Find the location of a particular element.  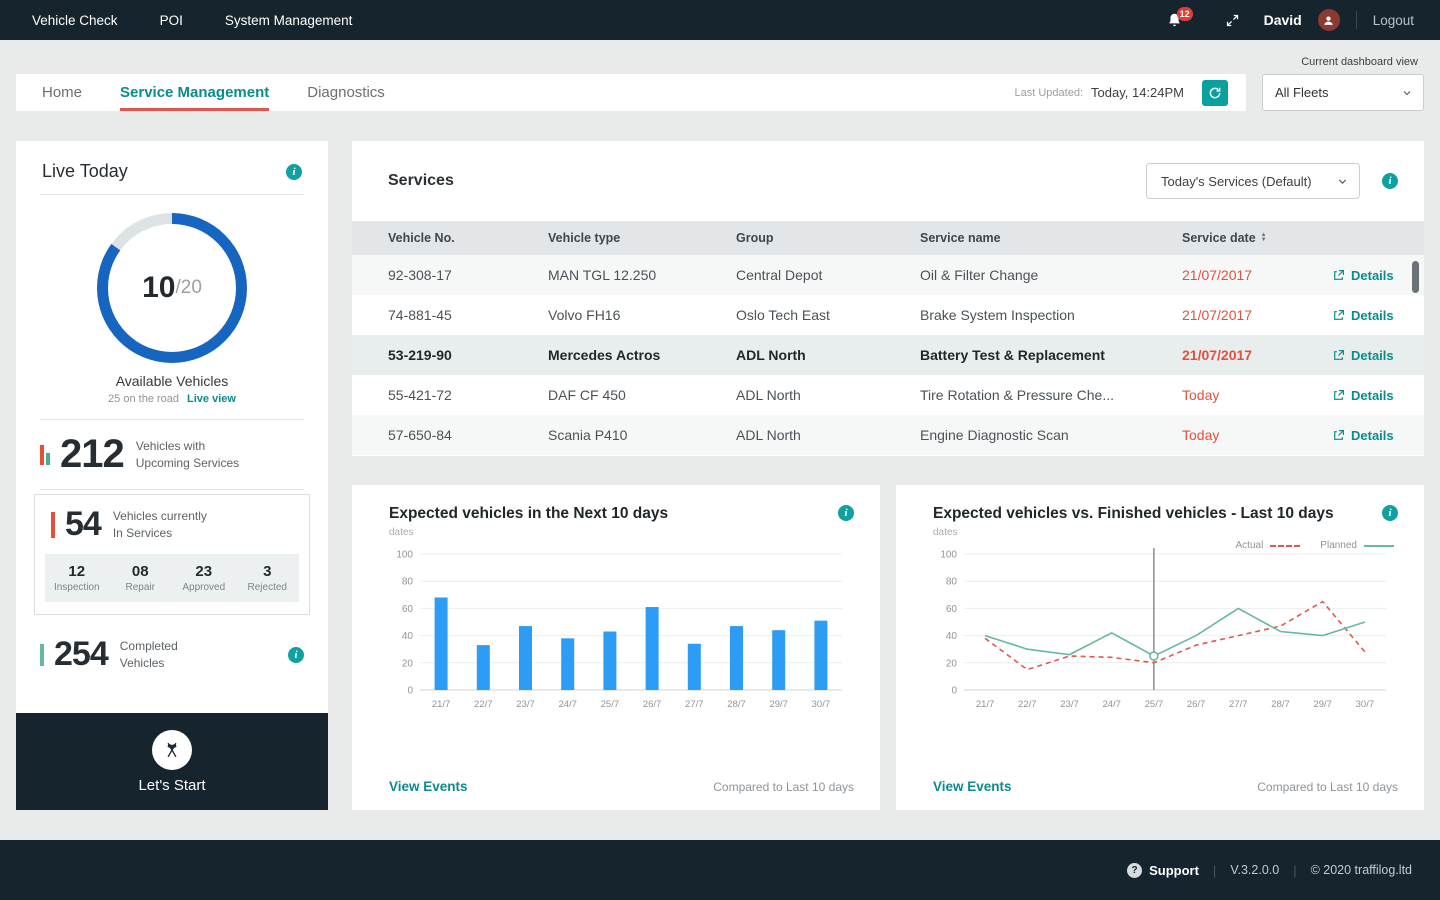

nav-system-management: System Management is located at coordinates (289, 20).